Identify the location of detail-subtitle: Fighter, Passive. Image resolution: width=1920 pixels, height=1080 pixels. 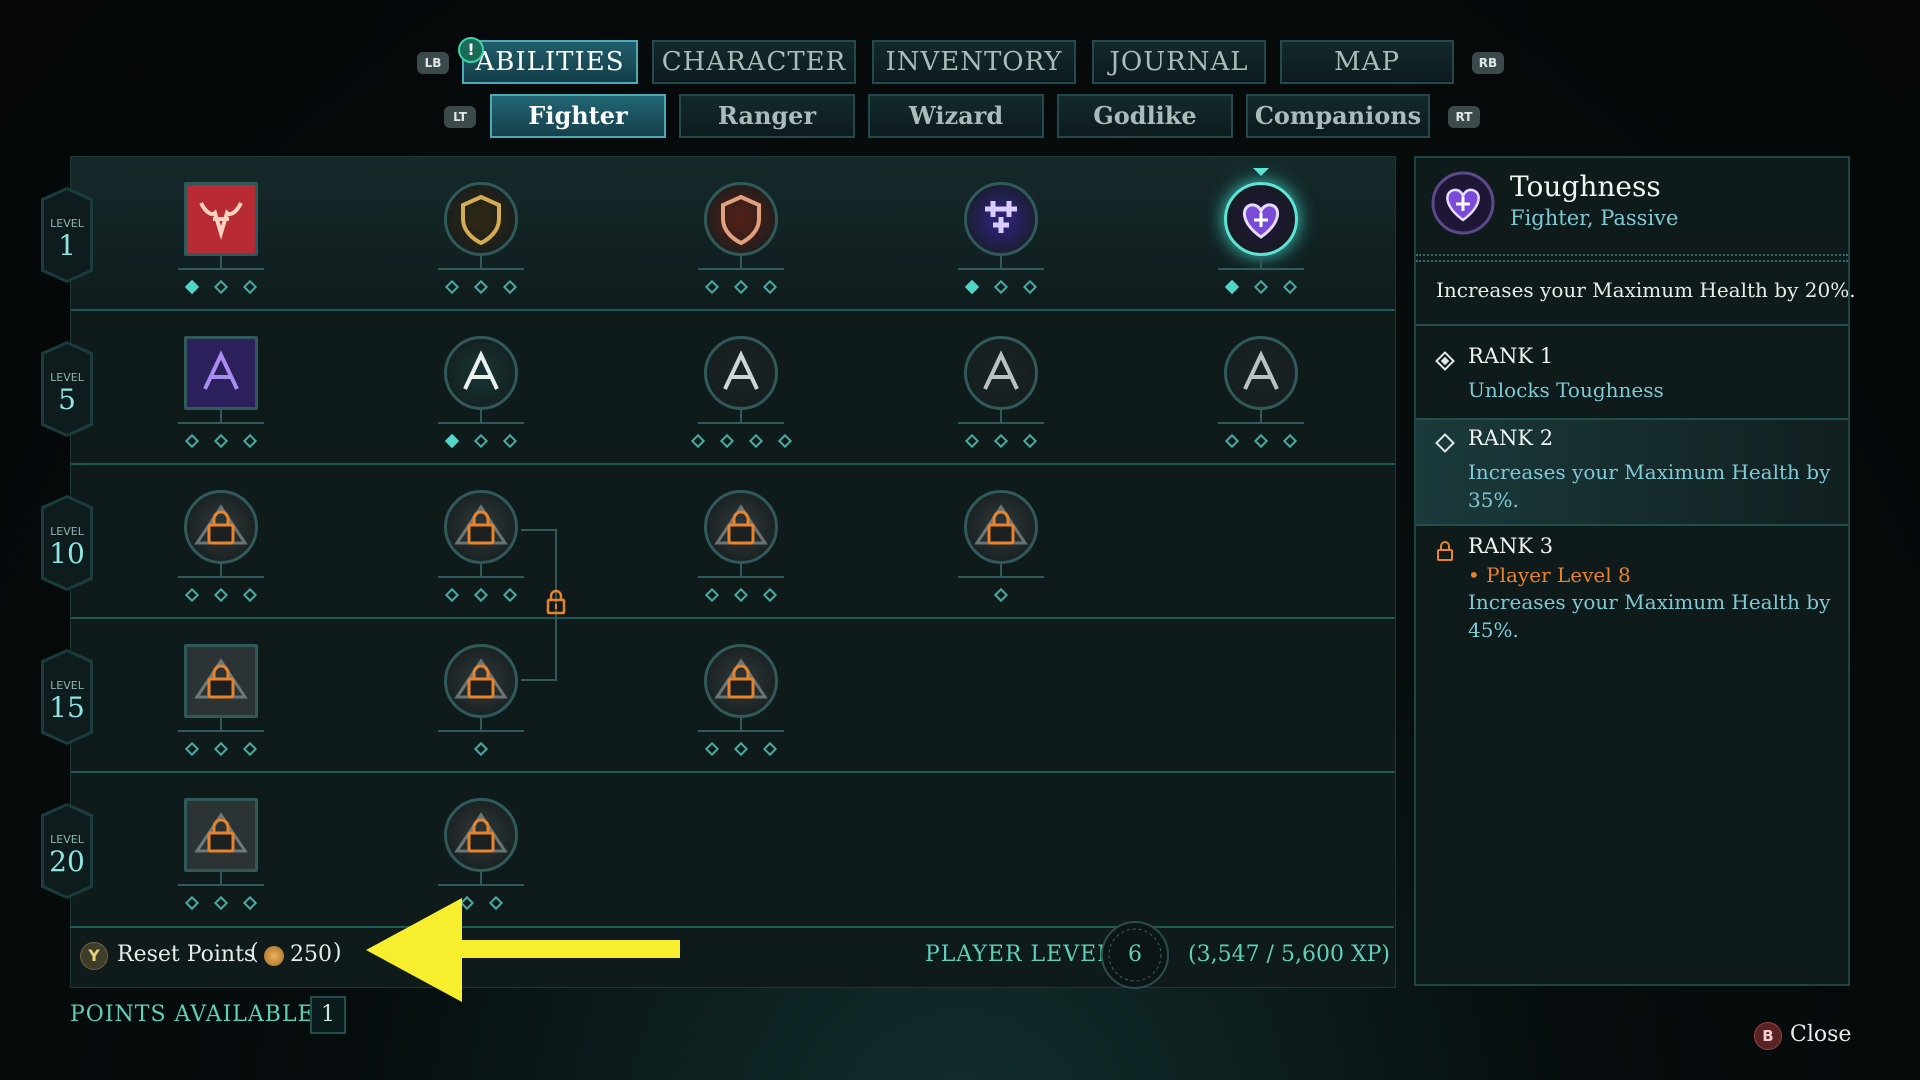
(1594, 218).